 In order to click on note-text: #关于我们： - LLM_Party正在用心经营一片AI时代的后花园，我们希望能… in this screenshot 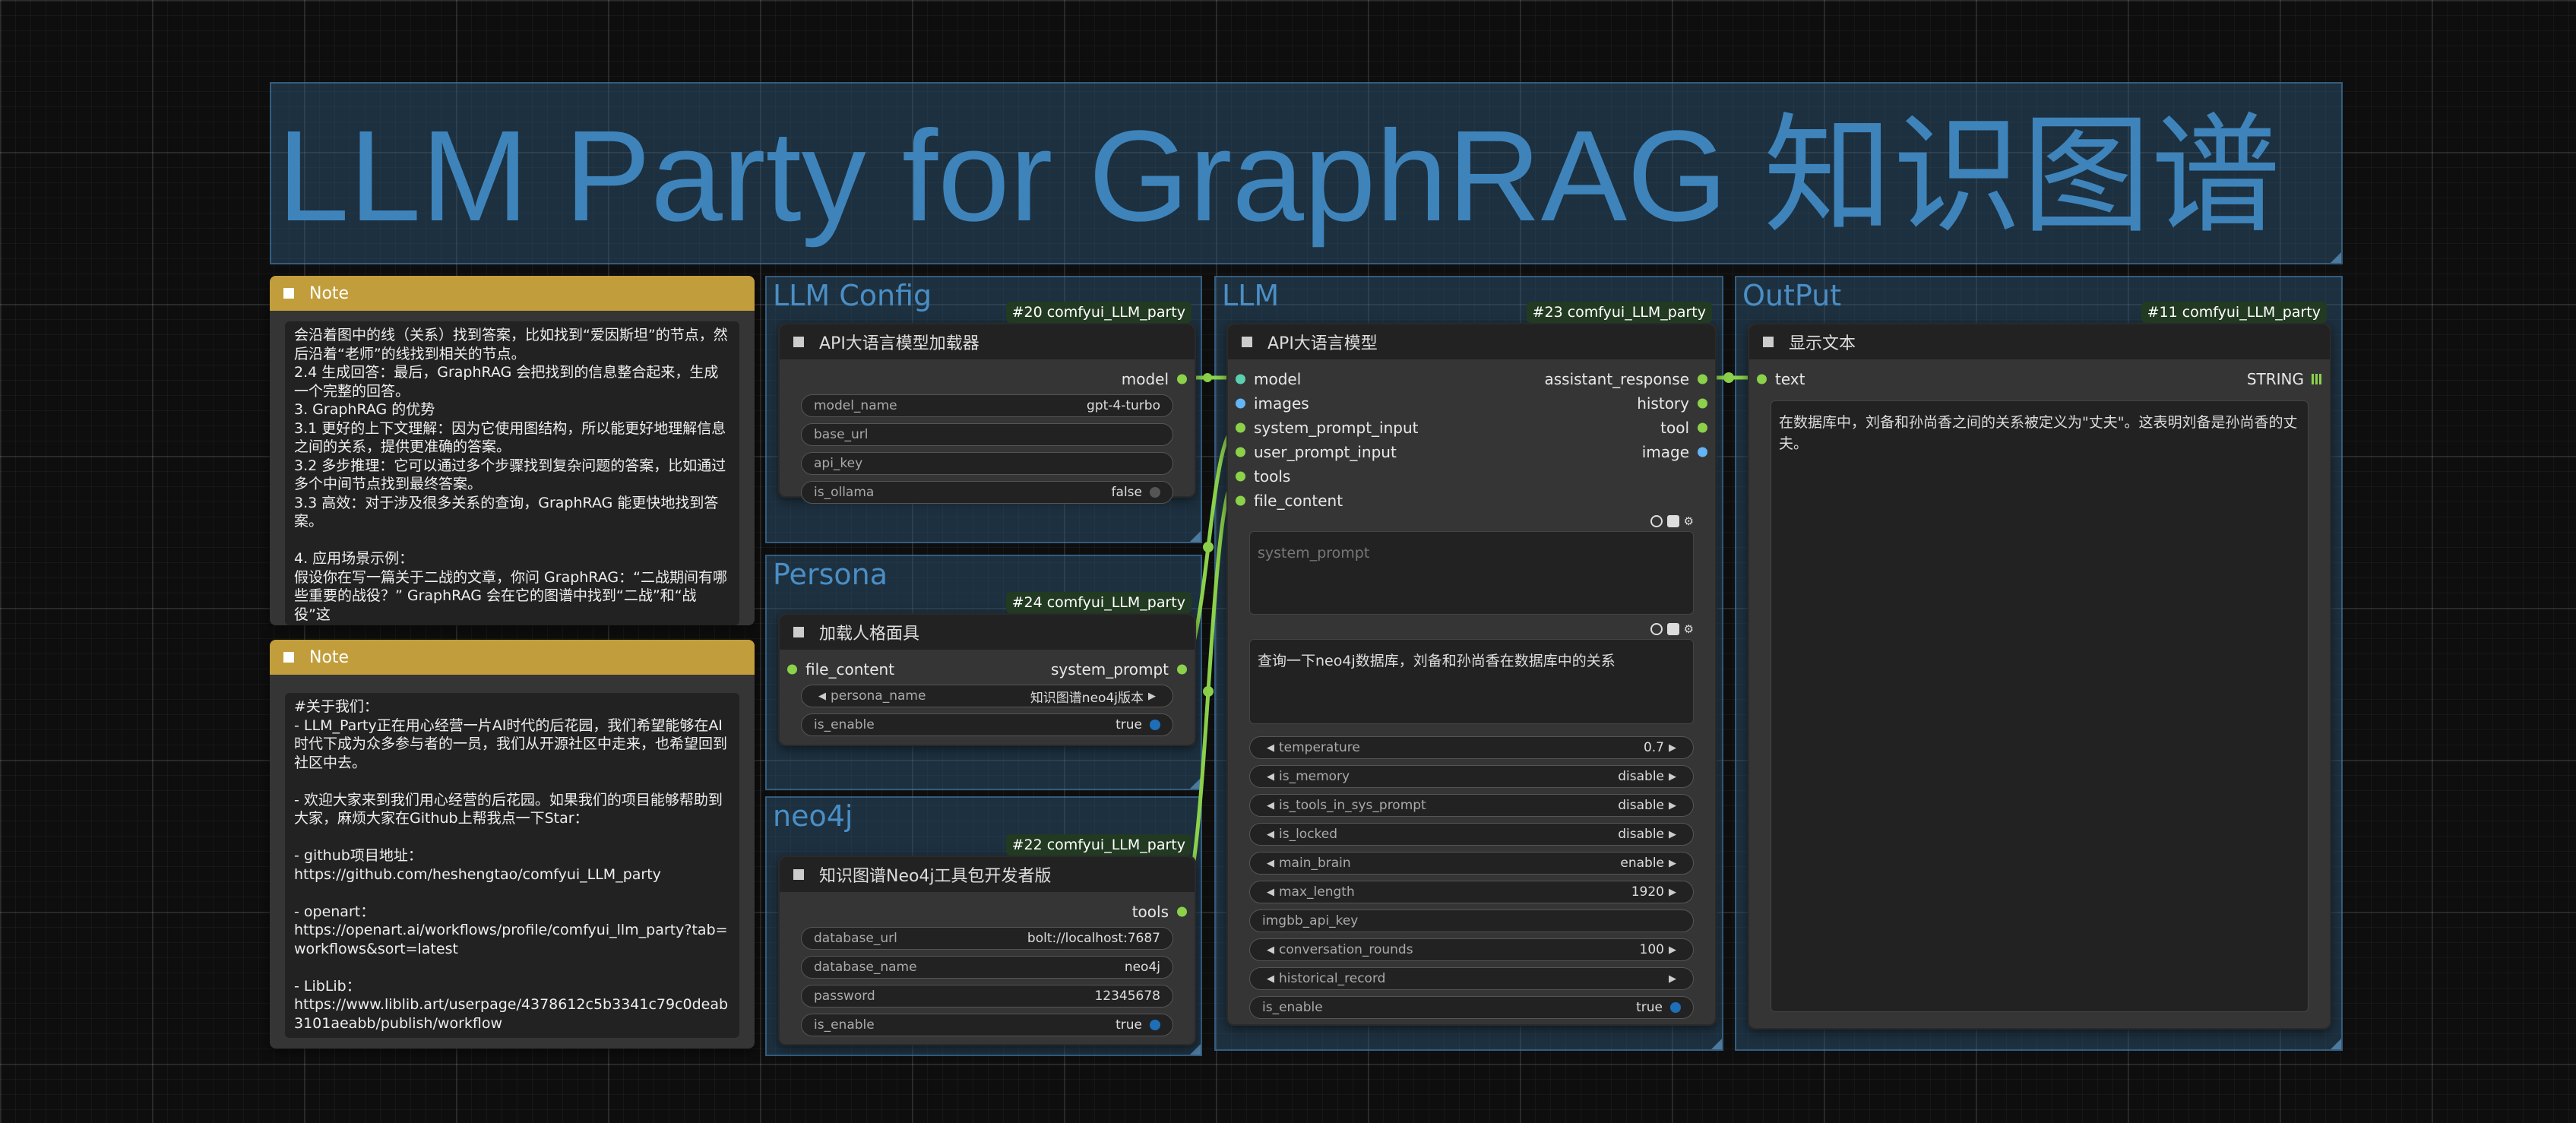, I will do `click(512, 865)`.